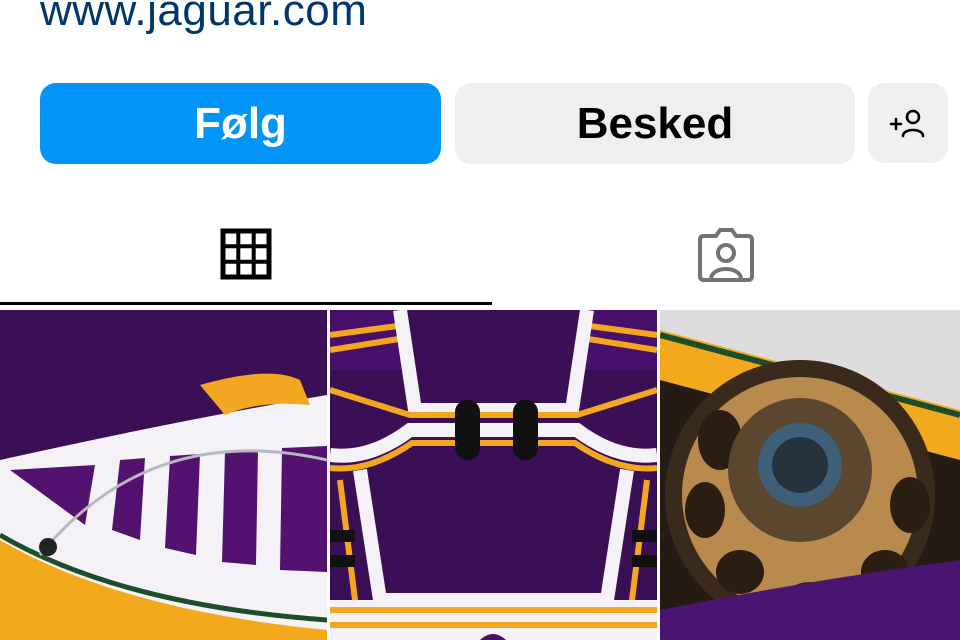 The image size is (960, 640). I want to click on follow-button: Følg, so click(240, 123).